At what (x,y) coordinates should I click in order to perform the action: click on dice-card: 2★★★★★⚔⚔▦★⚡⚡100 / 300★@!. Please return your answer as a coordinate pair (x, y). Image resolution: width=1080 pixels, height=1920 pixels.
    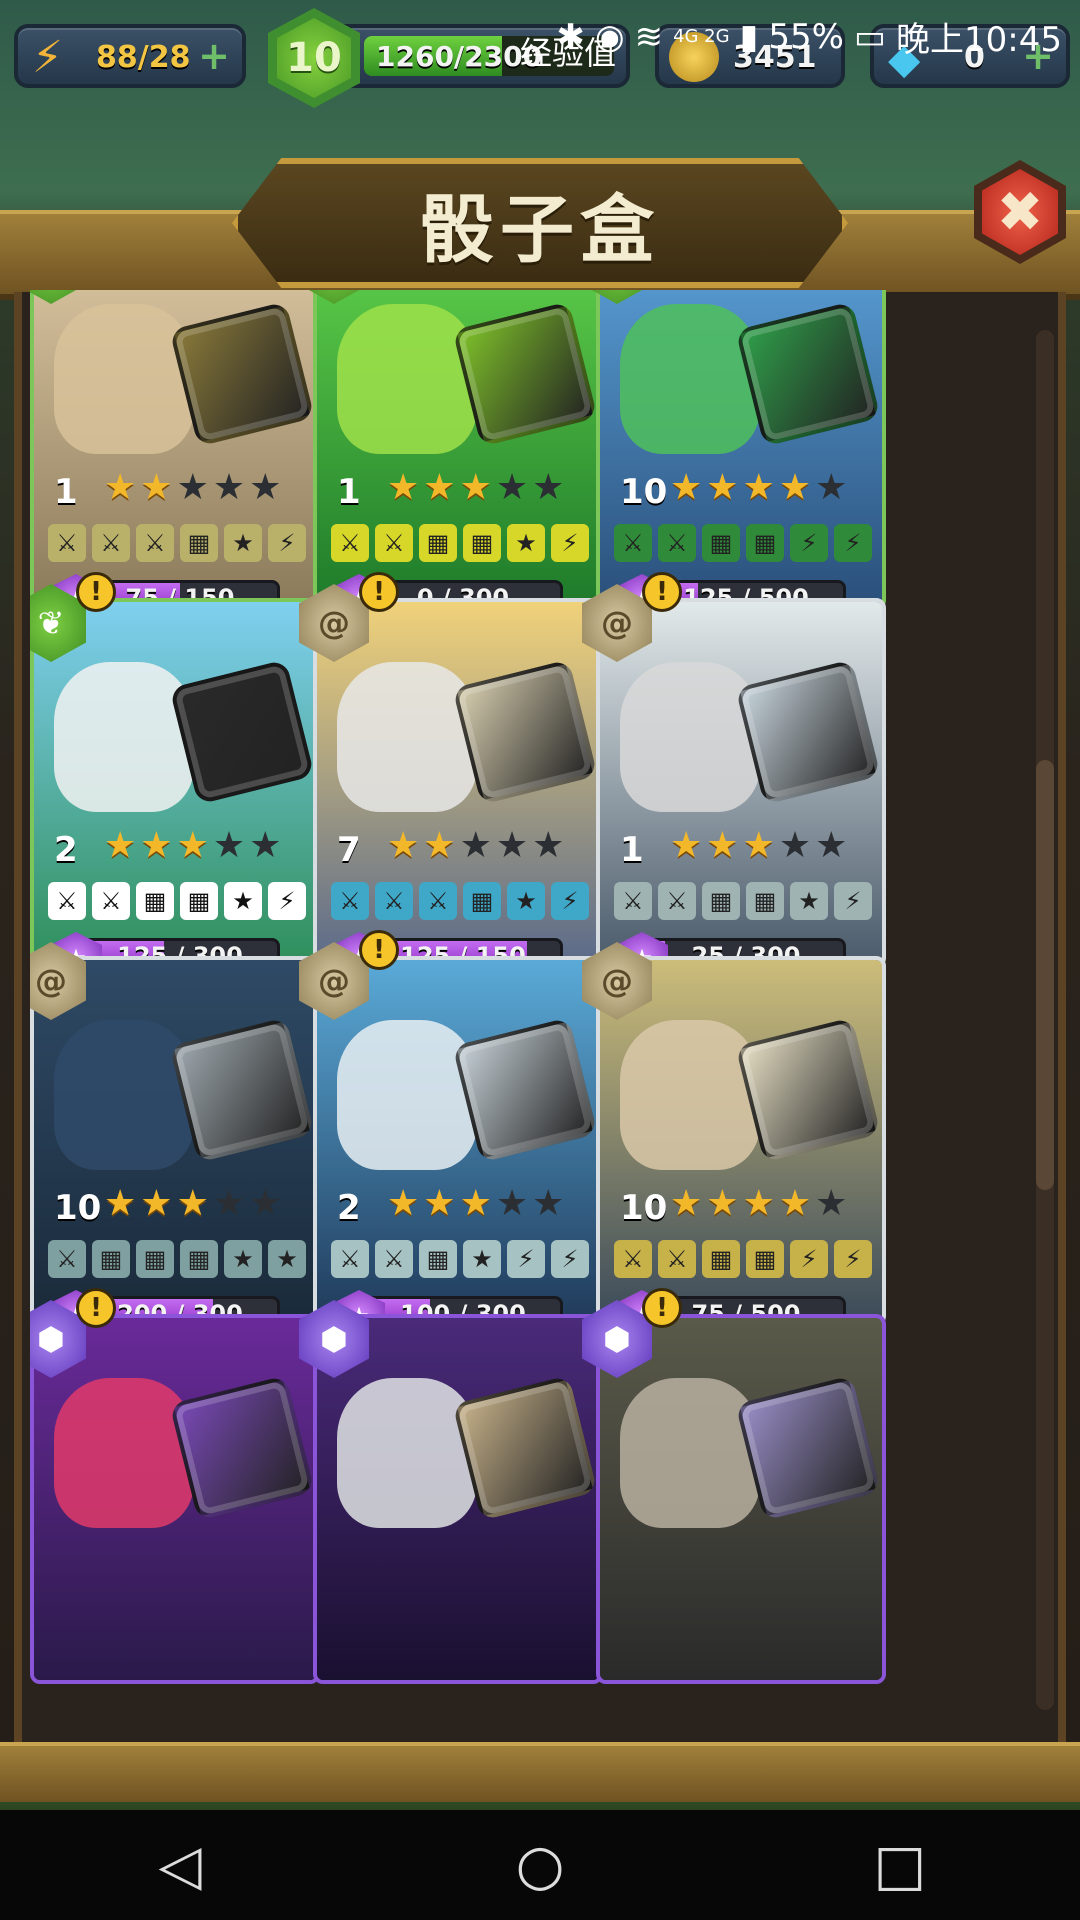
    Looking at the image, I should click on (451, 1136).